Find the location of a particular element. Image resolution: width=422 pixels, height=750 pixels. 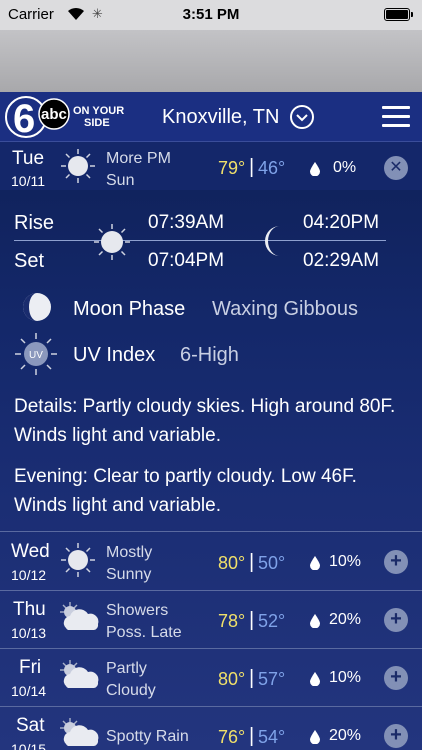

rise-label: Rise is located at coordinates (34, 223).